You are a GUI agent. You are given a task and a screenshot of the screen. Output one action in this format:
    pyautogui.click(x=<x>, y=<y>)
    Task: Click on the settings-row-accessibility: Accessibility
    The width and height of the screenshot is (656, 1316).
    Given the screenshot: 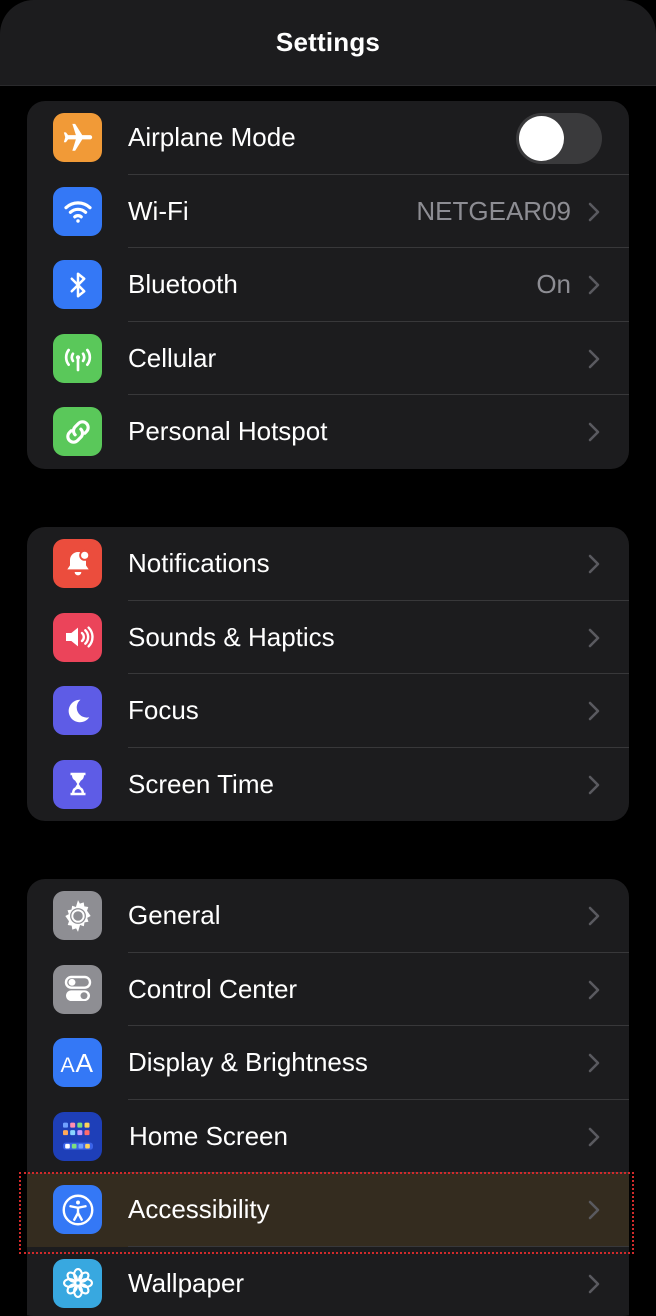 What is the action you would take?
    pyautogui.click(x=328, y=1210)
    